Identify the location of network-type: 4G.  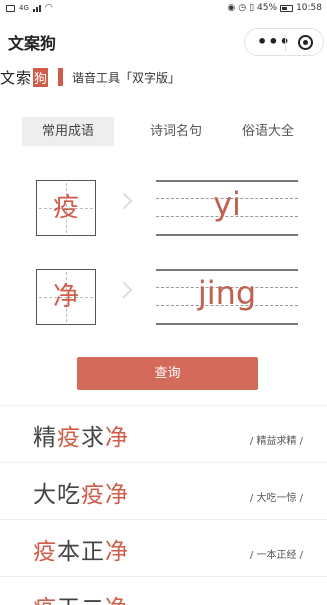
(24, 8).